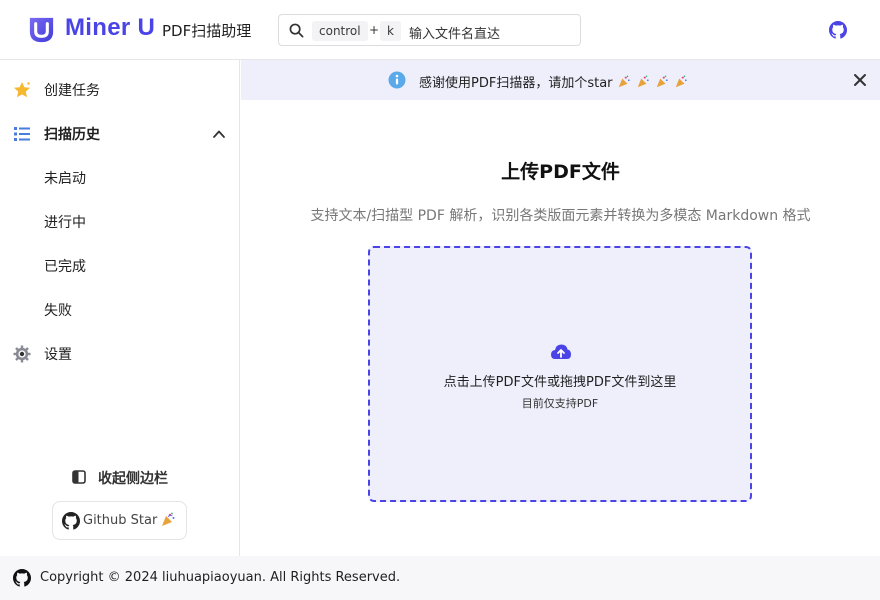 The width and height of the screenshot is (880, 600). Describe the element at coordinates (561, 351) in the screenshot. I see `cloud-upload-icon` at that location.